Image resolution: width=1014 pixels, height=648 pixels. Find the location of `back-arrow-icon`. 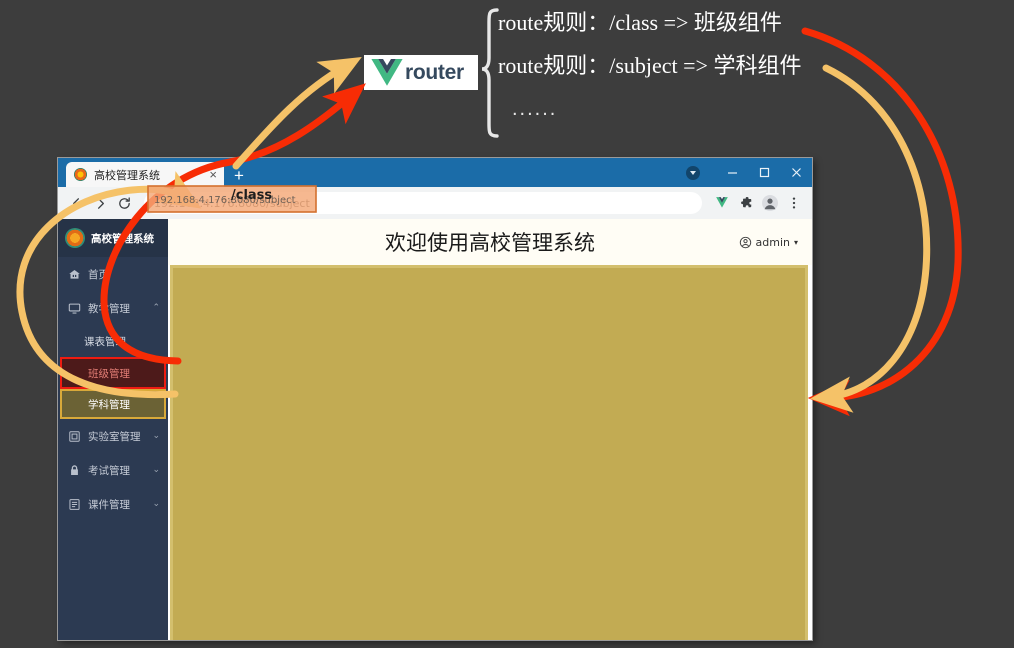

back-arrow-icon is located at coordinates (76, 203).